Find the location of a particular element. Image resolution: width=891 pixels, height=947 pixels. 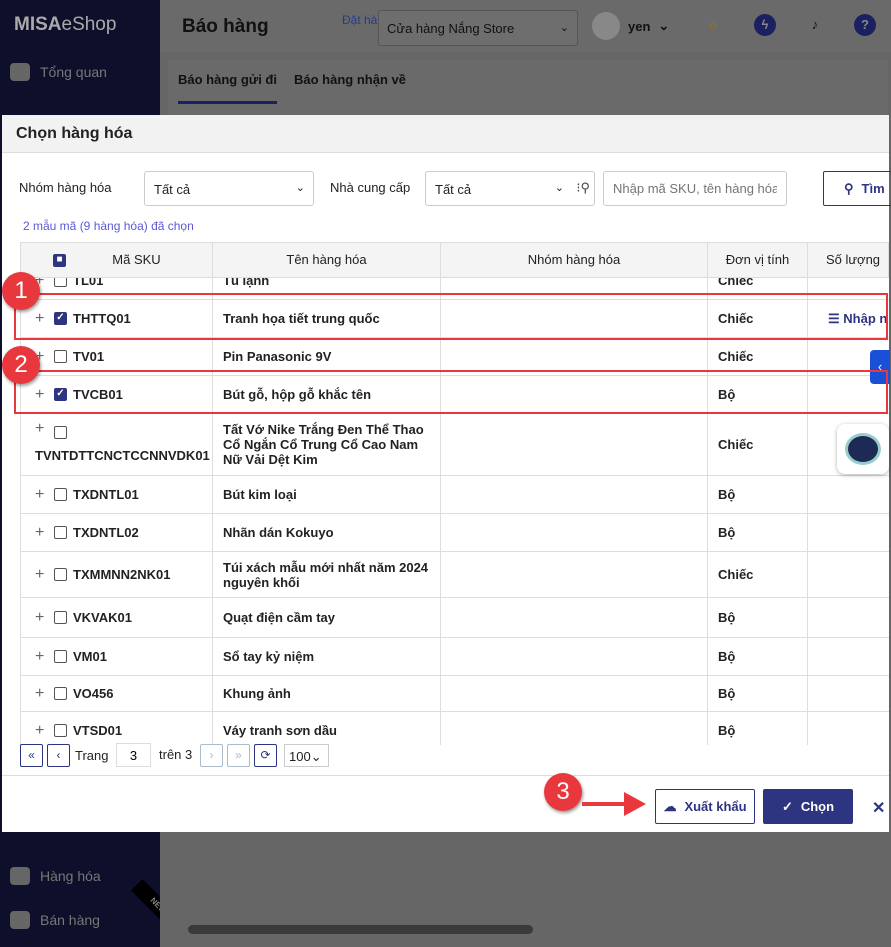

group-select: Tất cả ⌄ is located at coordinates (229, 188).